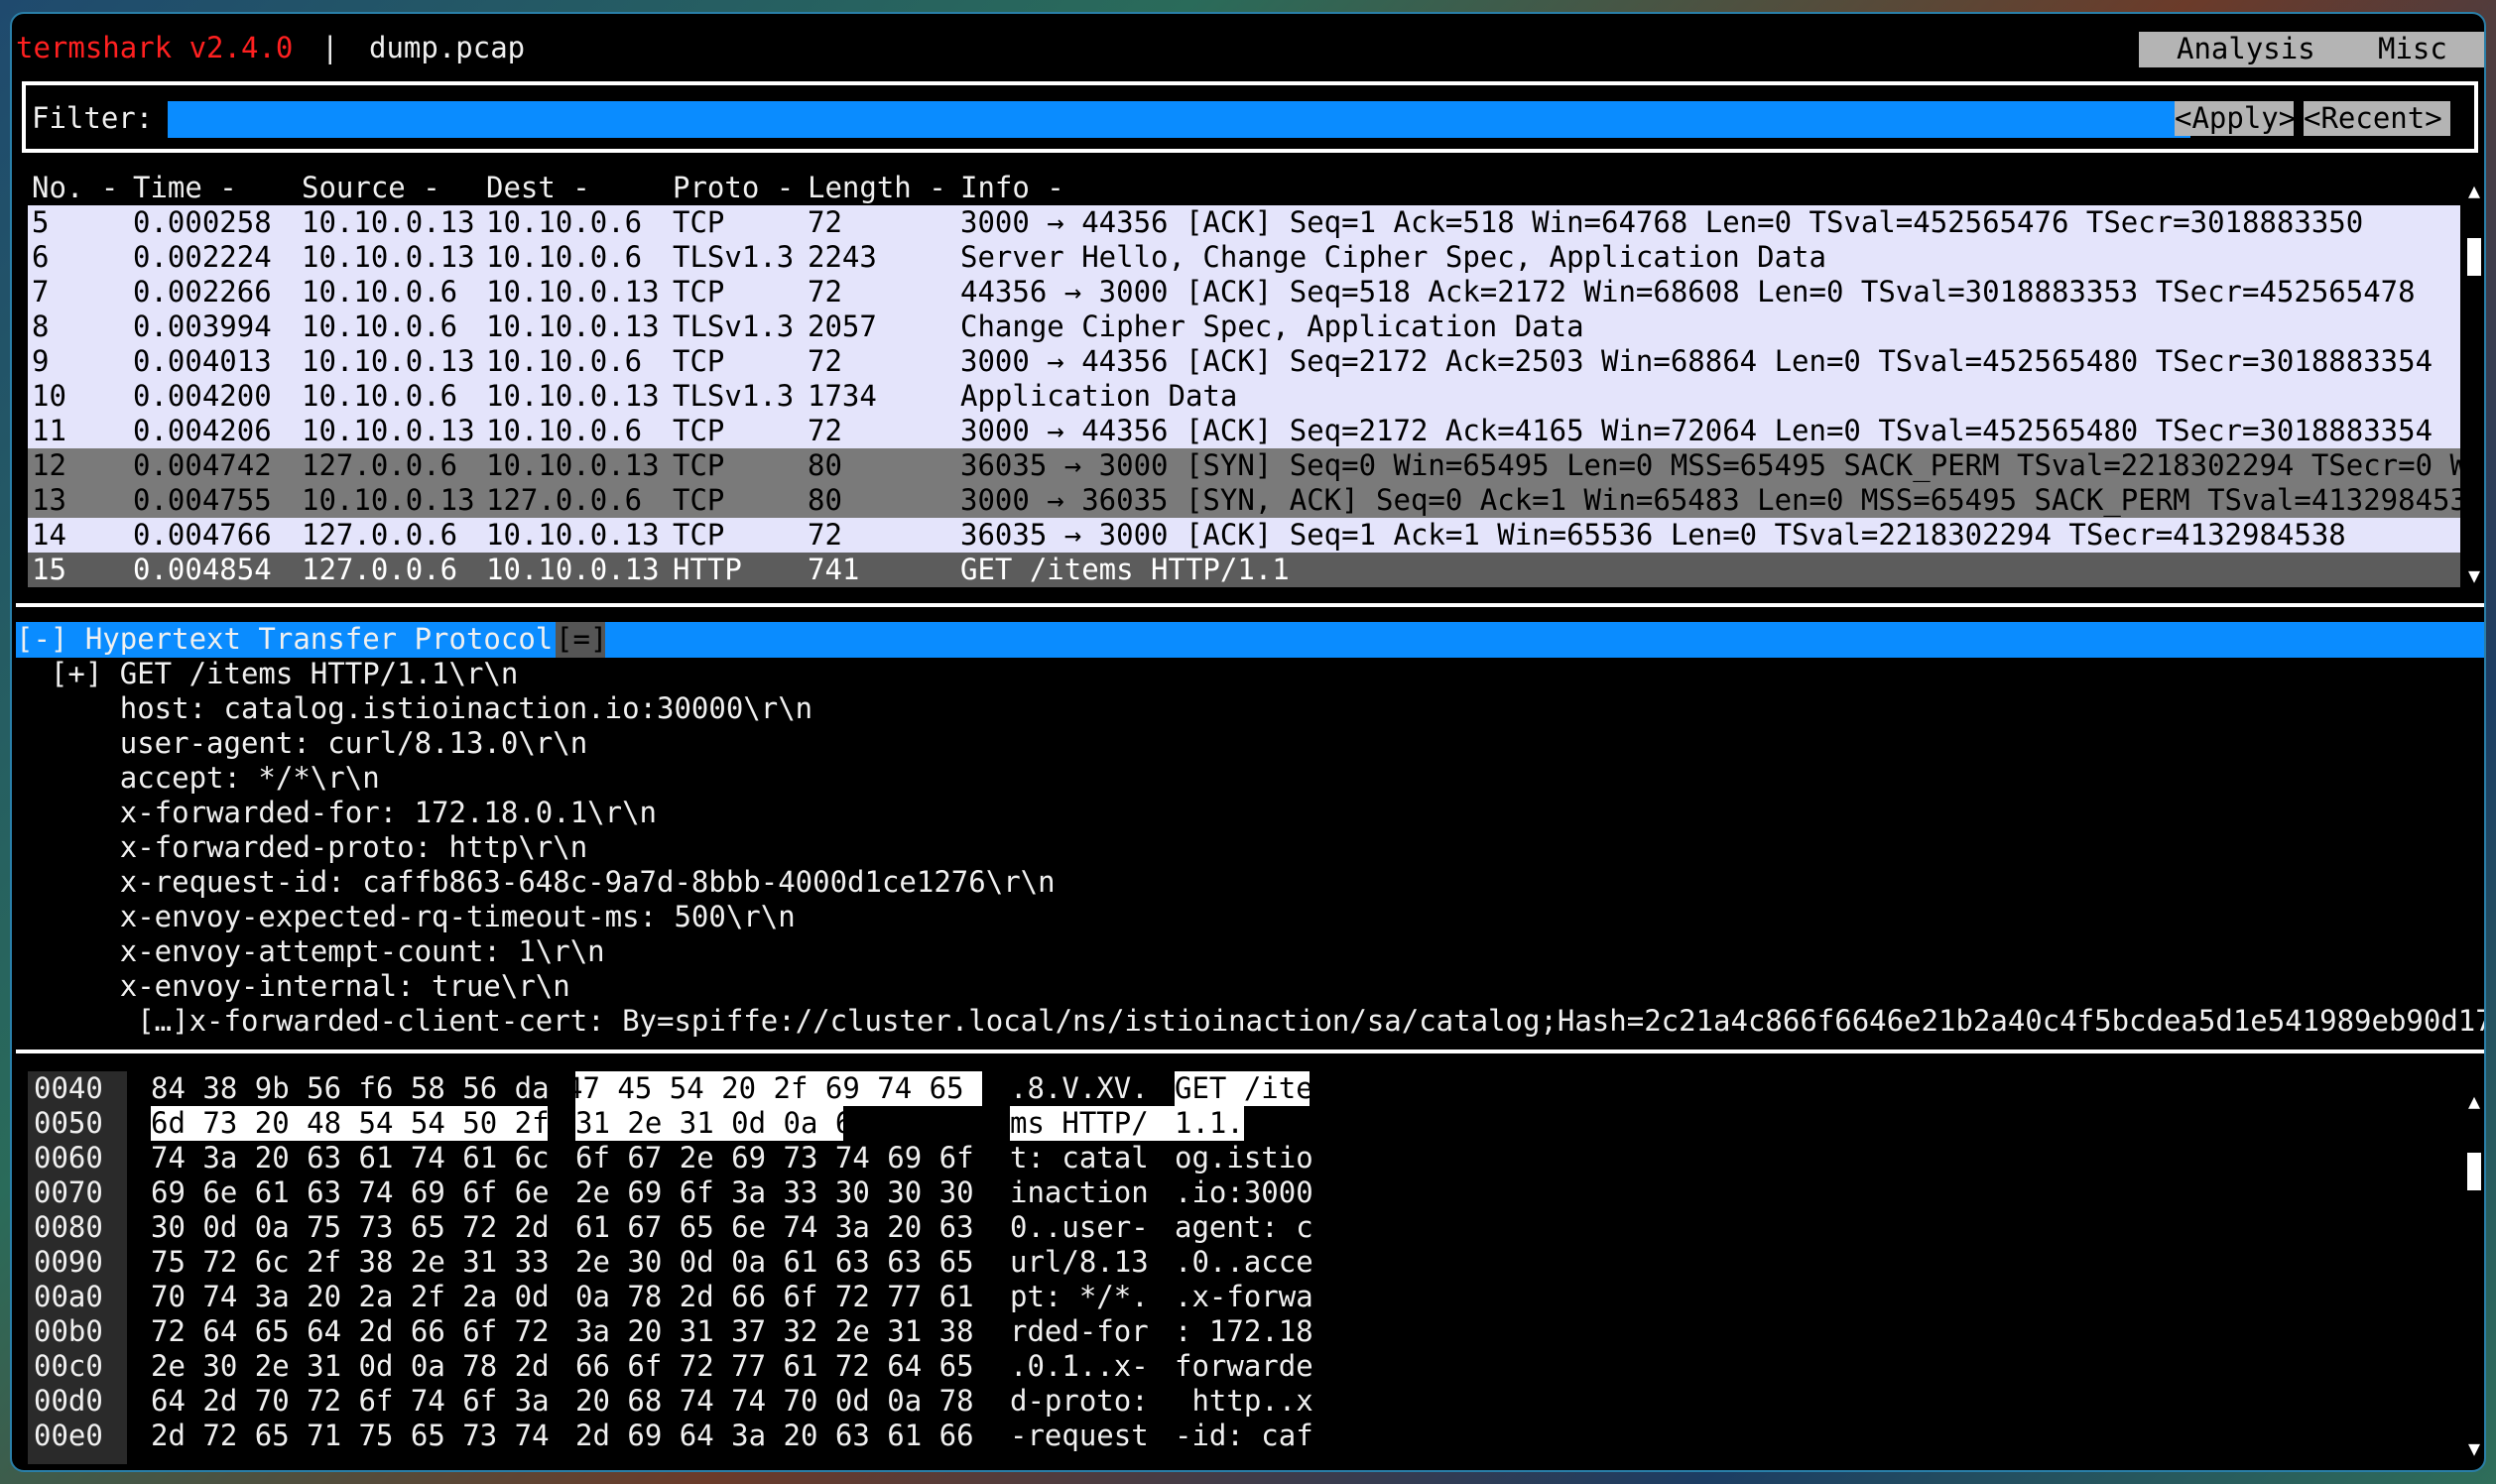 This screenshot has width=2496, height=1484. What do you see at coordinates (1012, 188) in the screenshot?
I see `column-info: Info -` at bounding box center [1012, 188].